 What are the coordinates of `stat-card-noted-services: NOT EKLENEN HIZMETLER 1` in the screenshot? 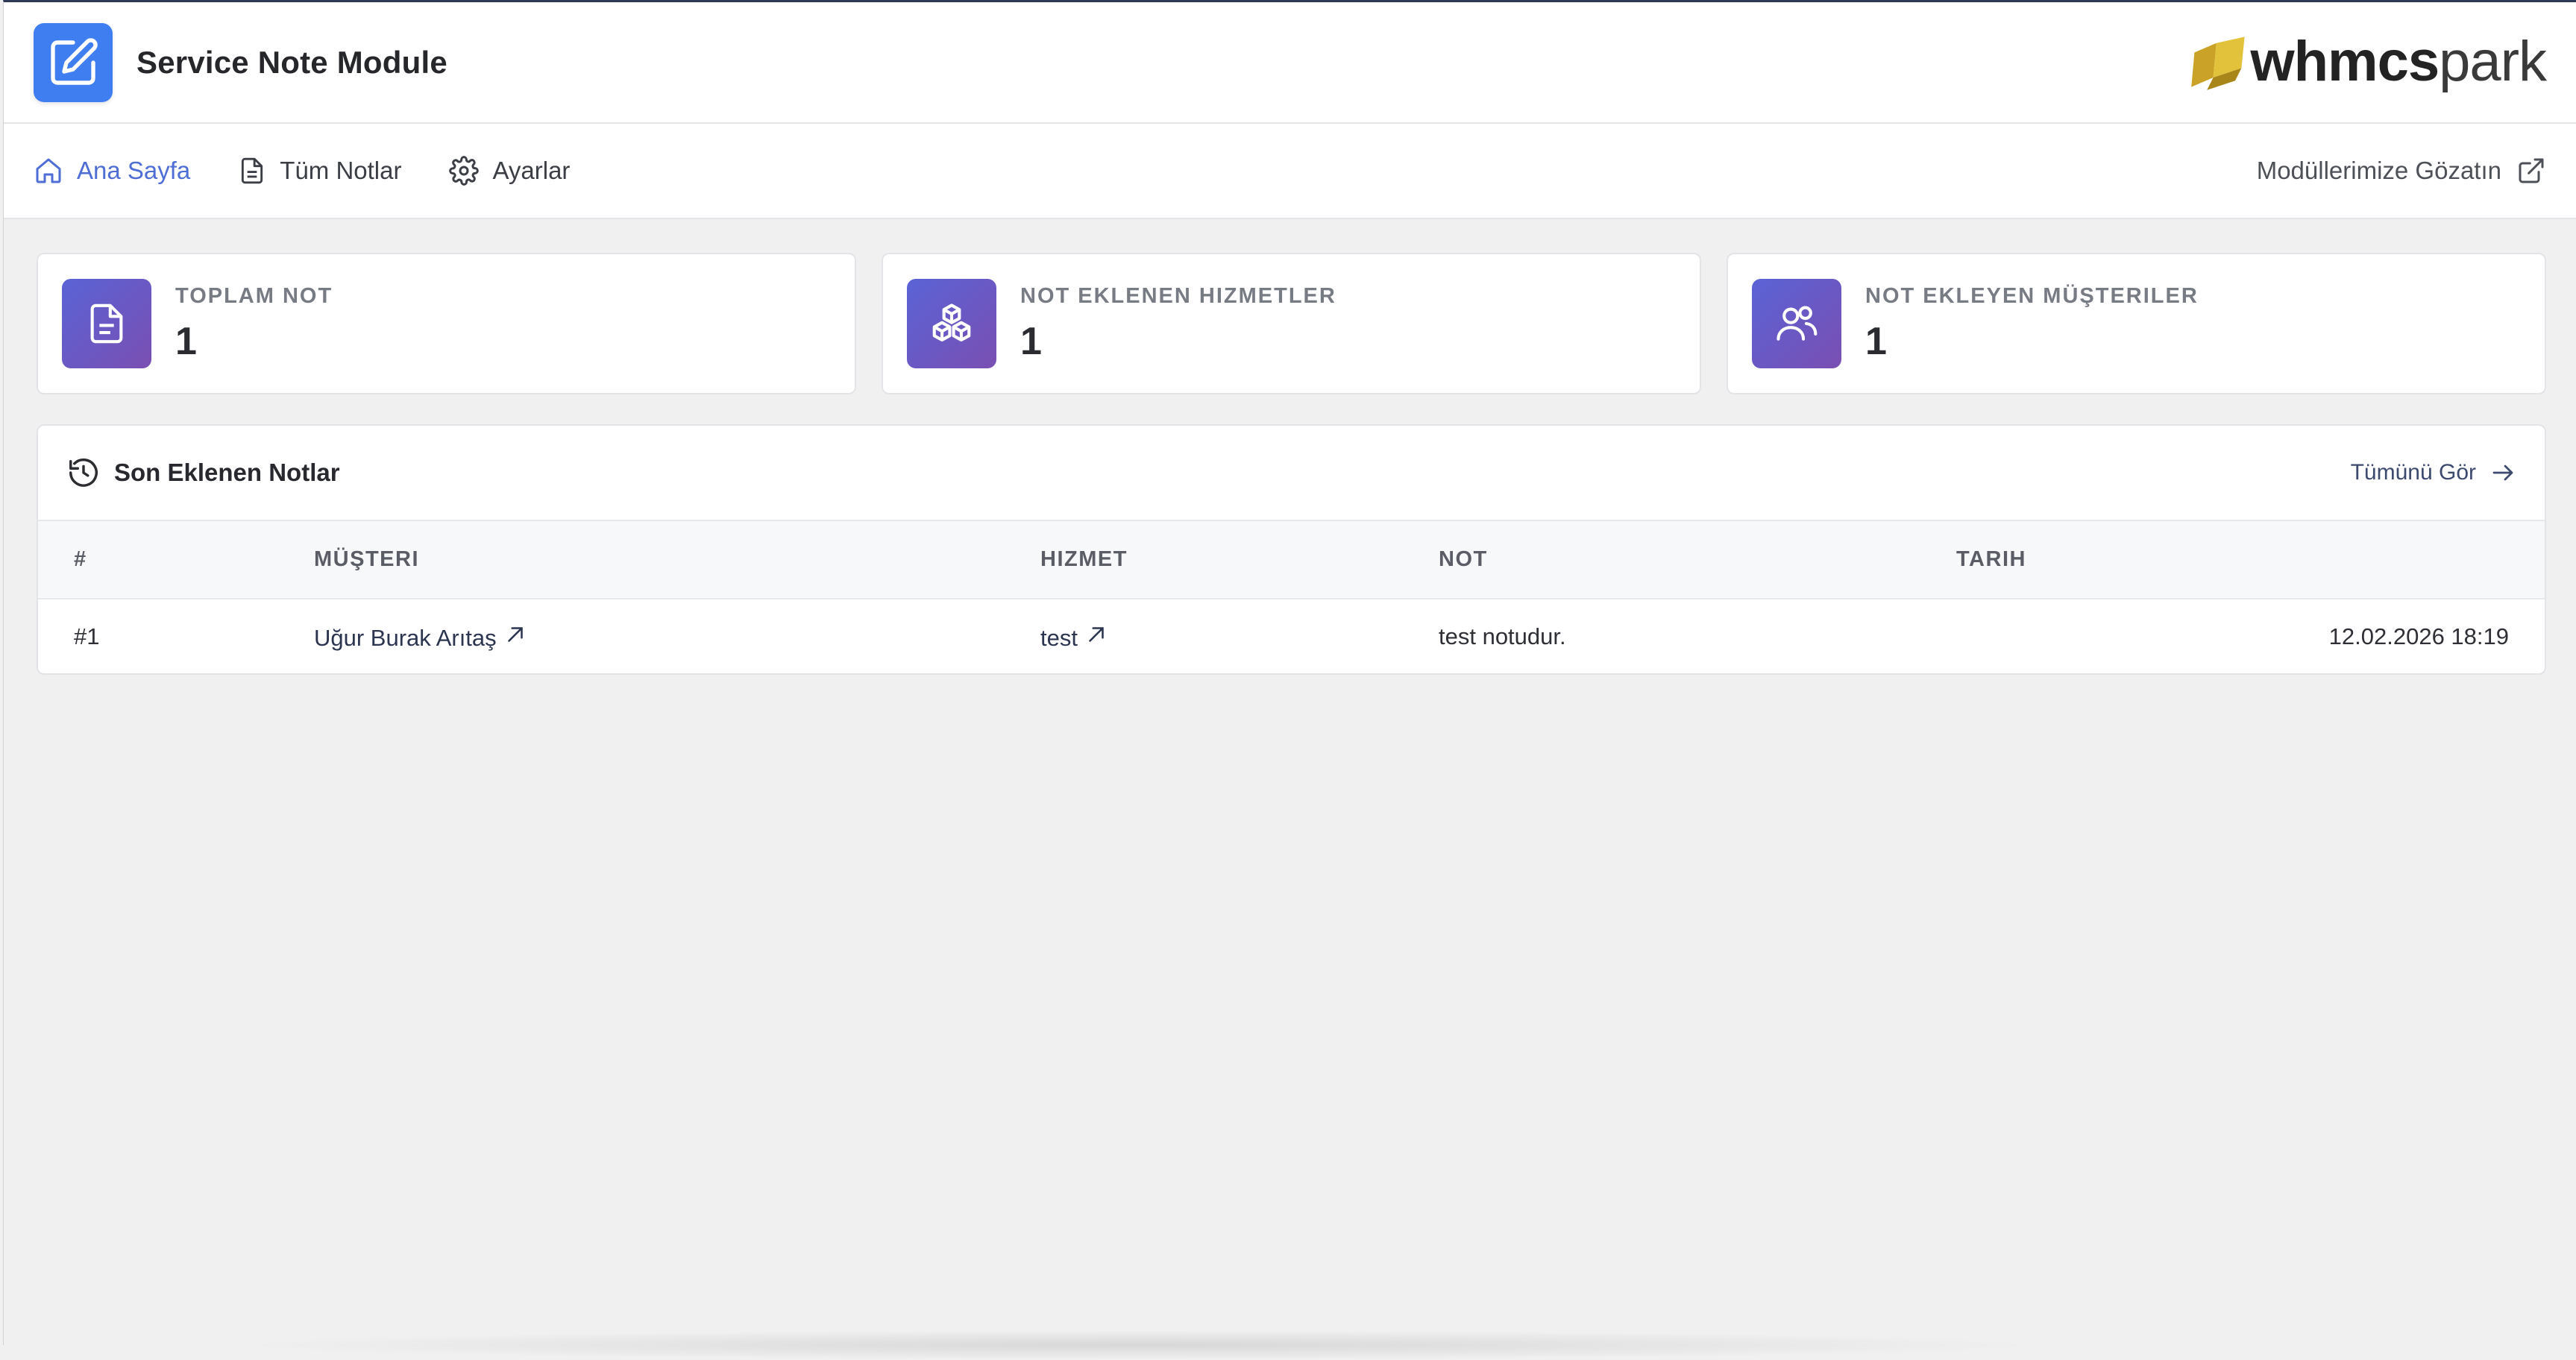 It's located at (1291, 323).